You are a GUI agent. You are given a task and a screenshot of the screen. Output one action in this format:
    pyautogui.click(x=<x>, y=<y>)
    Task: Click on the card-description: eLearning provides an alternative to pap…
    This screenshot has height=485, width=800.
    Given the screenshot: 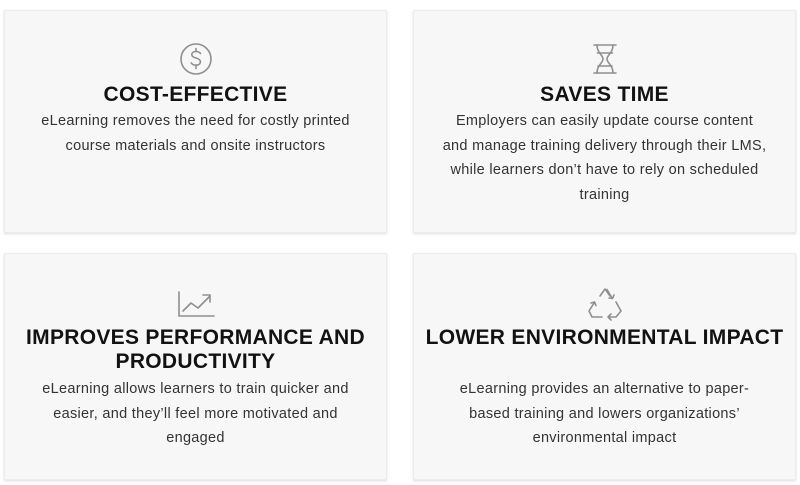 What is the action you would take?
    pyautogui.click(x=604, y=413)
    